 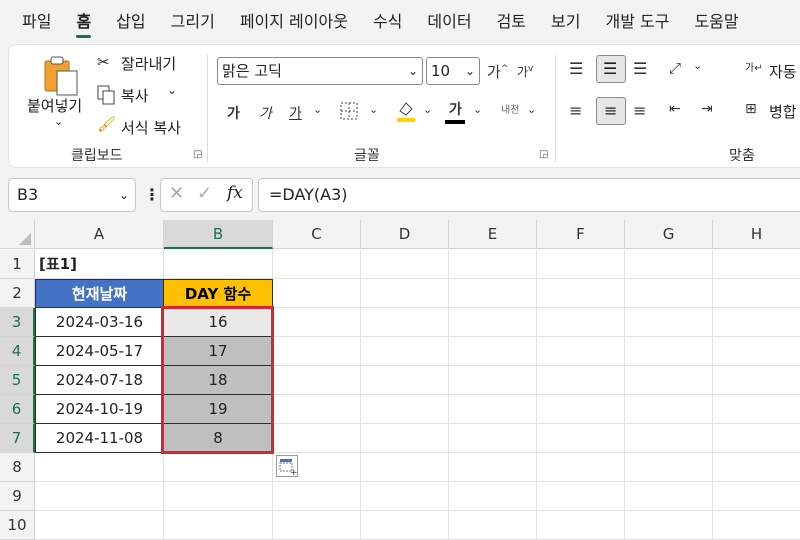 I want to click on copy-button: 복사, so click(x=135, y=95).